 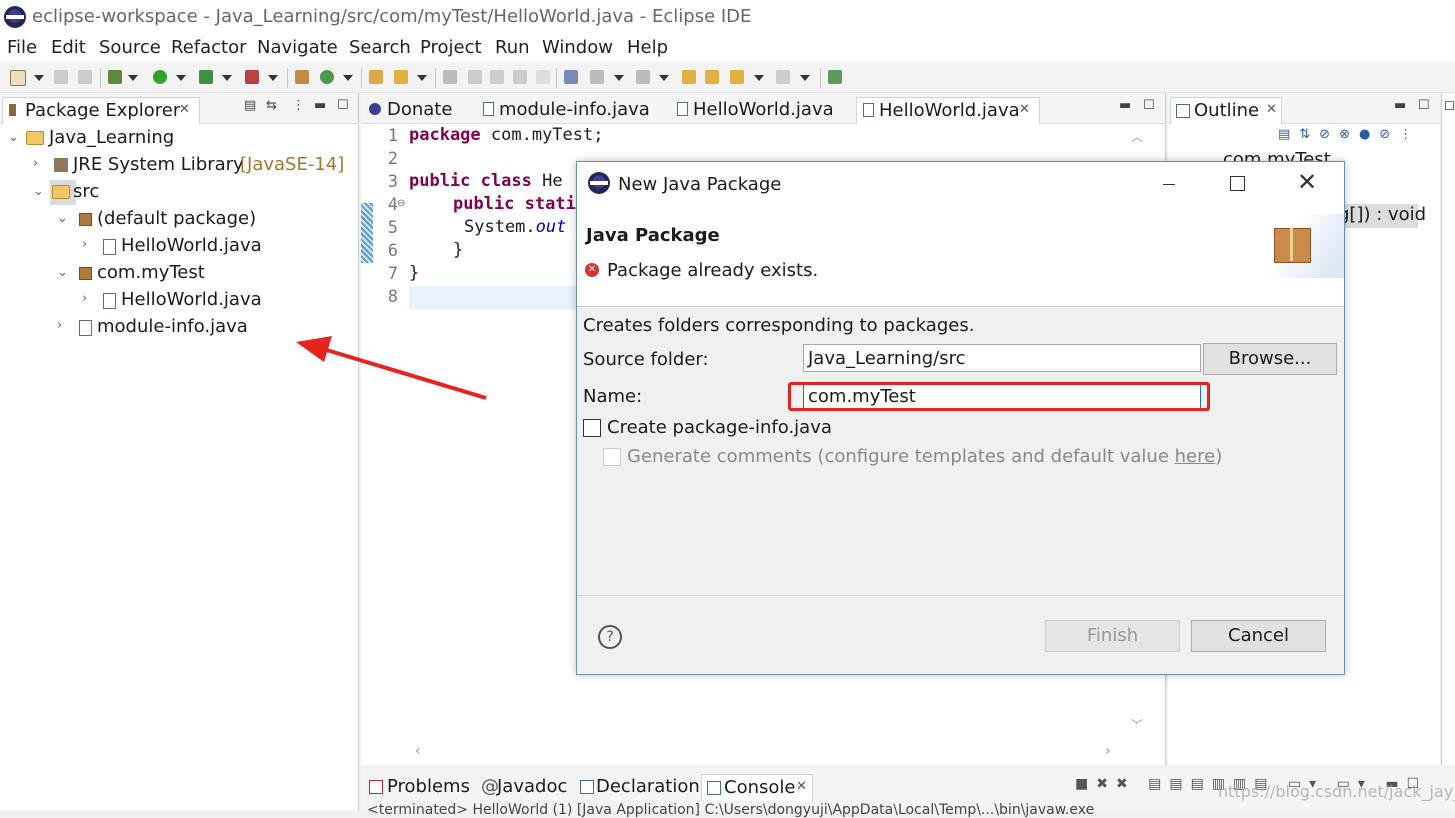 I want to click on minimize-icon, so click(x=1169, y=184).